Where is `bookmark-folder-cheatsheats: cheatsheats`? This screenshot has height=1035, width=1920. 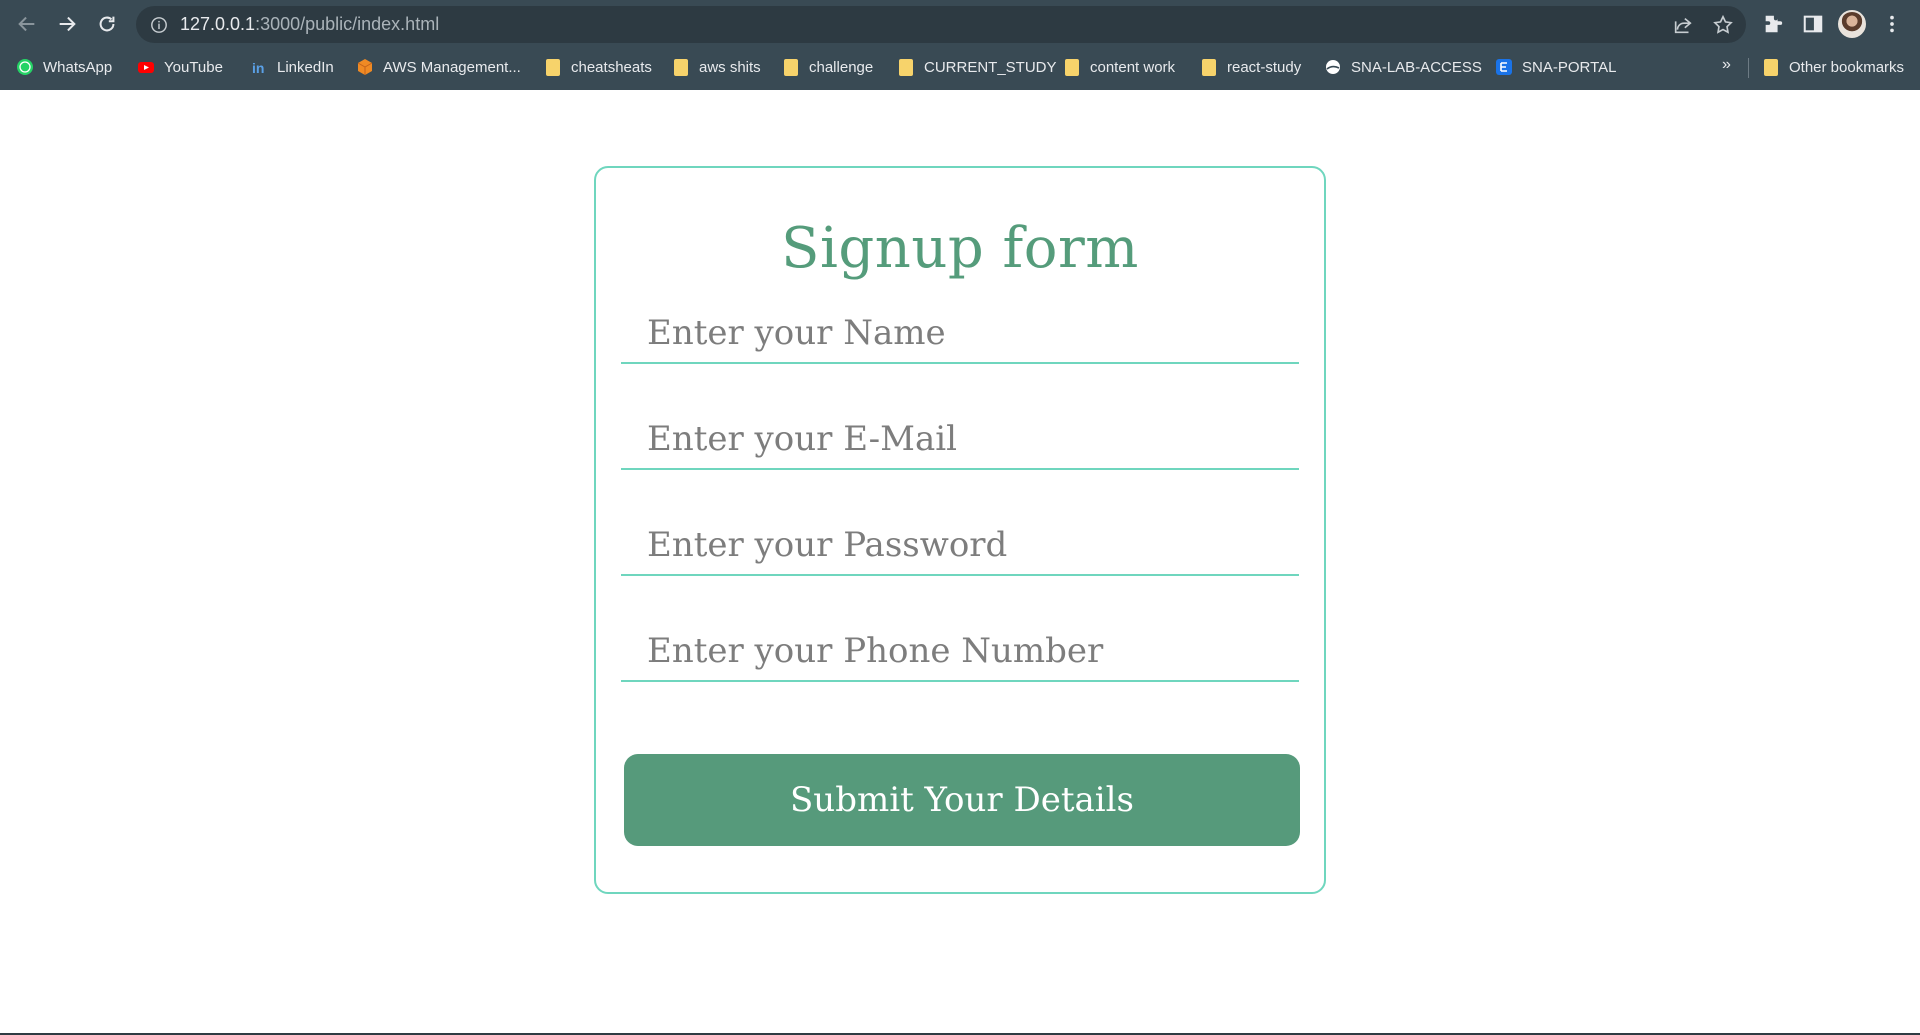 bookmark-folder-cheatsheats: cheatsheats is located at coordinates (598, 67).